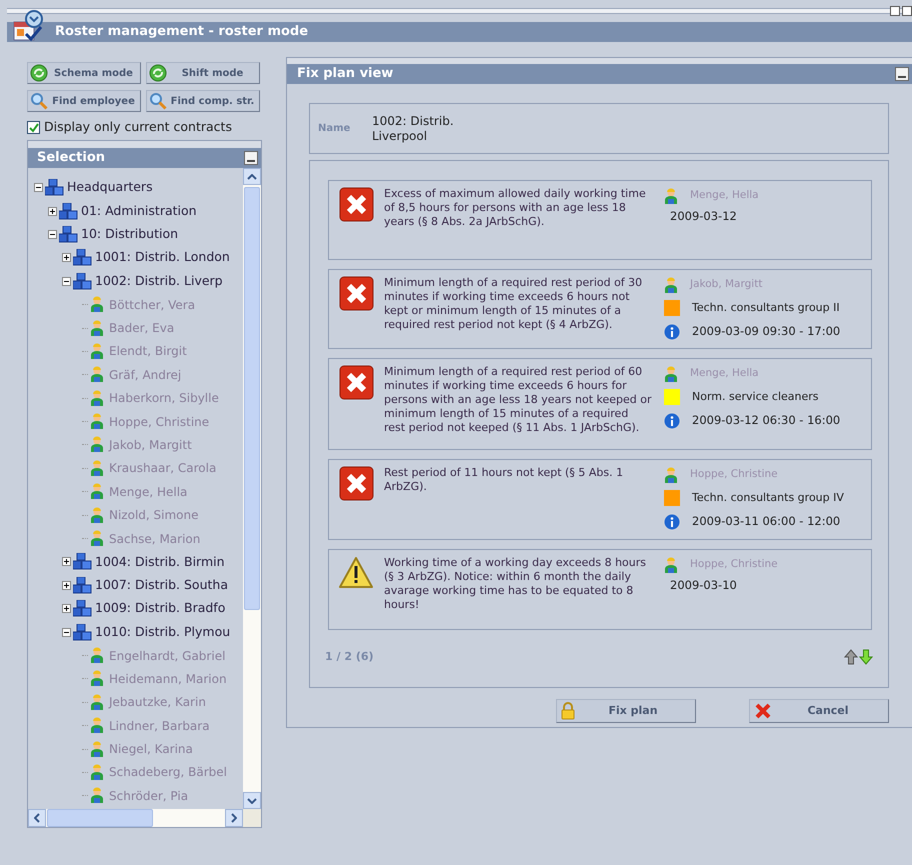 Image resolution: width=912 pixels, height=865 pixels. Describe the element at coordinates (145, 375) in the screenshot. I see `employee-name: Gräf, Andrej` at that location.